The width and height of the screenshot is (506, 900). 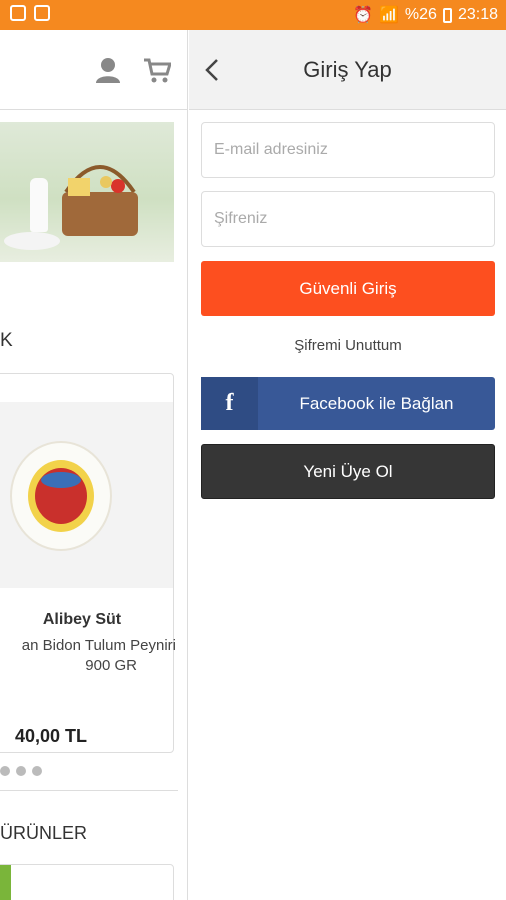 I want to click on facebook-button-label: Facebook ile Bağlan, so click(x=376, y=403).